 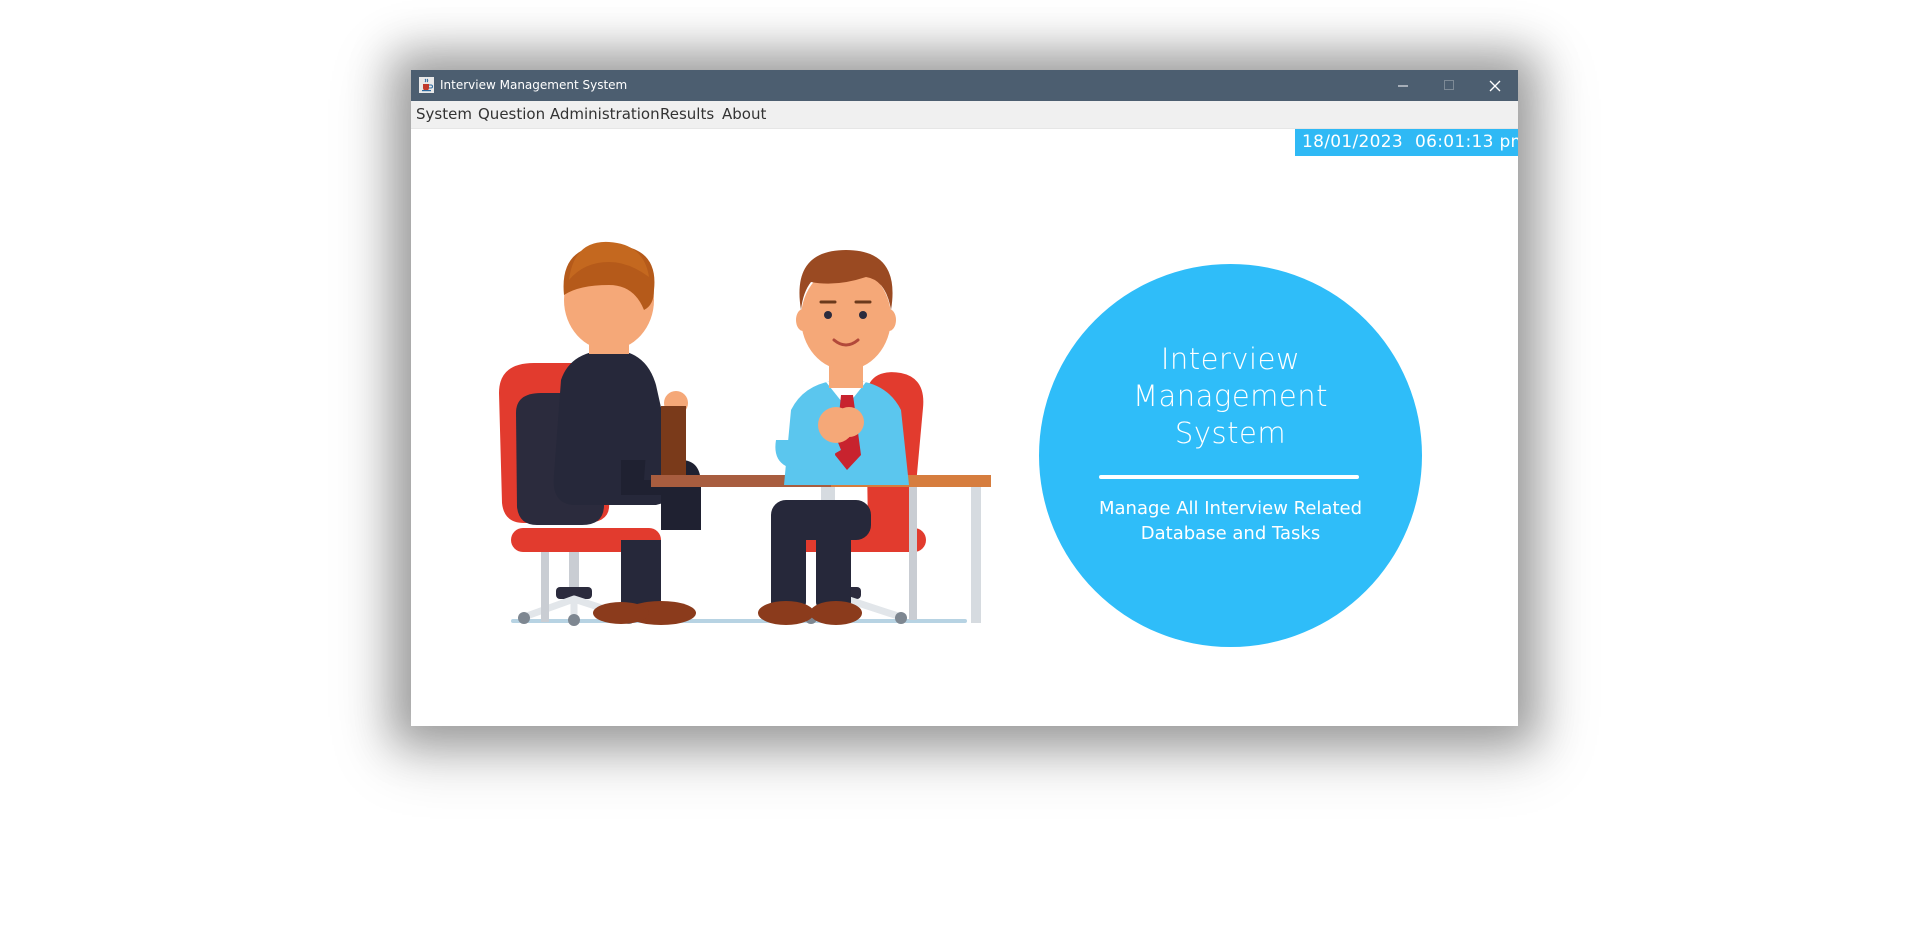 I want to click on candidate-figure, so click(x=833, y=437).